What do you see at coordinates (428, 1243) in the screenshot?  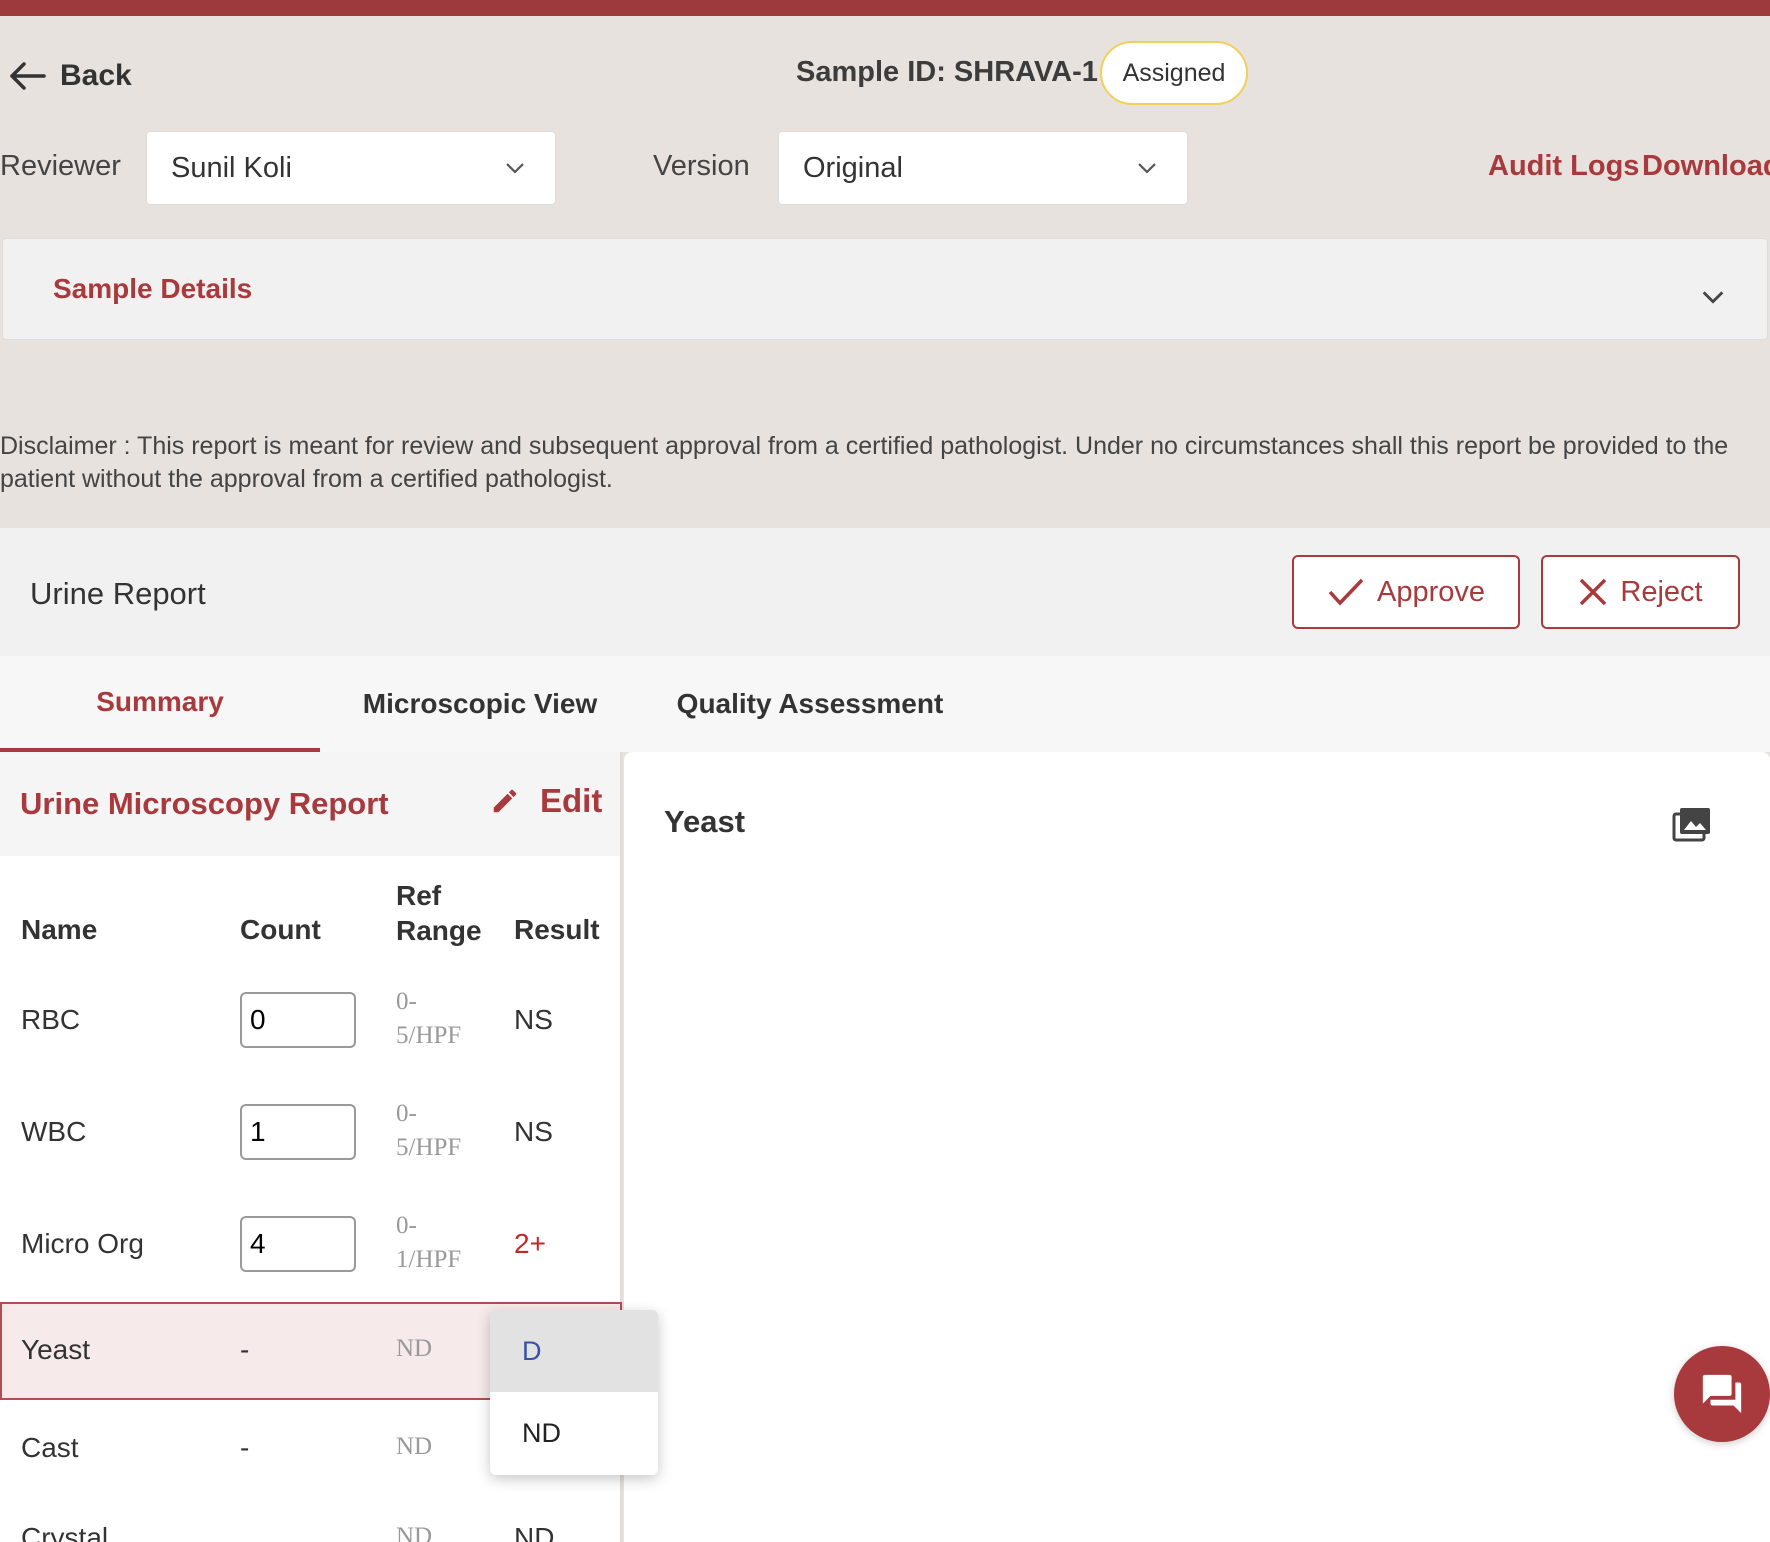 I see `ref-range: 0- 1/HPF` at bounding box center [428, 1243].